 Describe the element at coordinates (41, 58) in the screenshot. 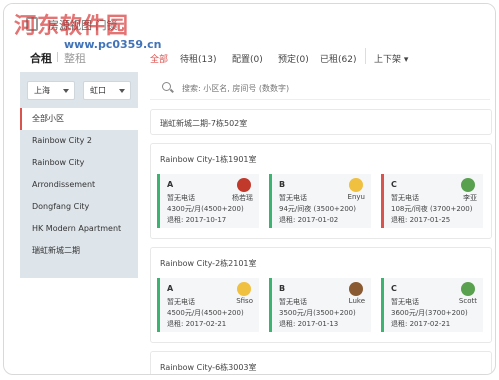

I see `tab-shared-rent: 合租` at that location.